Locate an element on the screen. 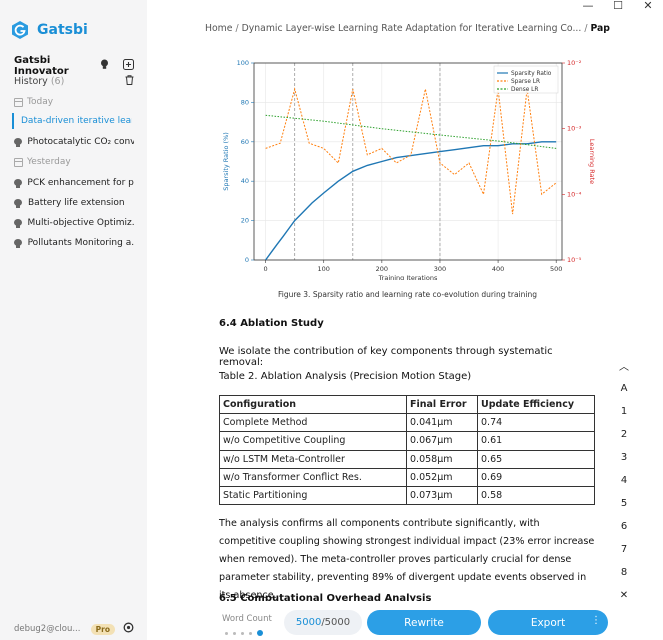  history-header: History (6) is located at coordinates (74, 81).